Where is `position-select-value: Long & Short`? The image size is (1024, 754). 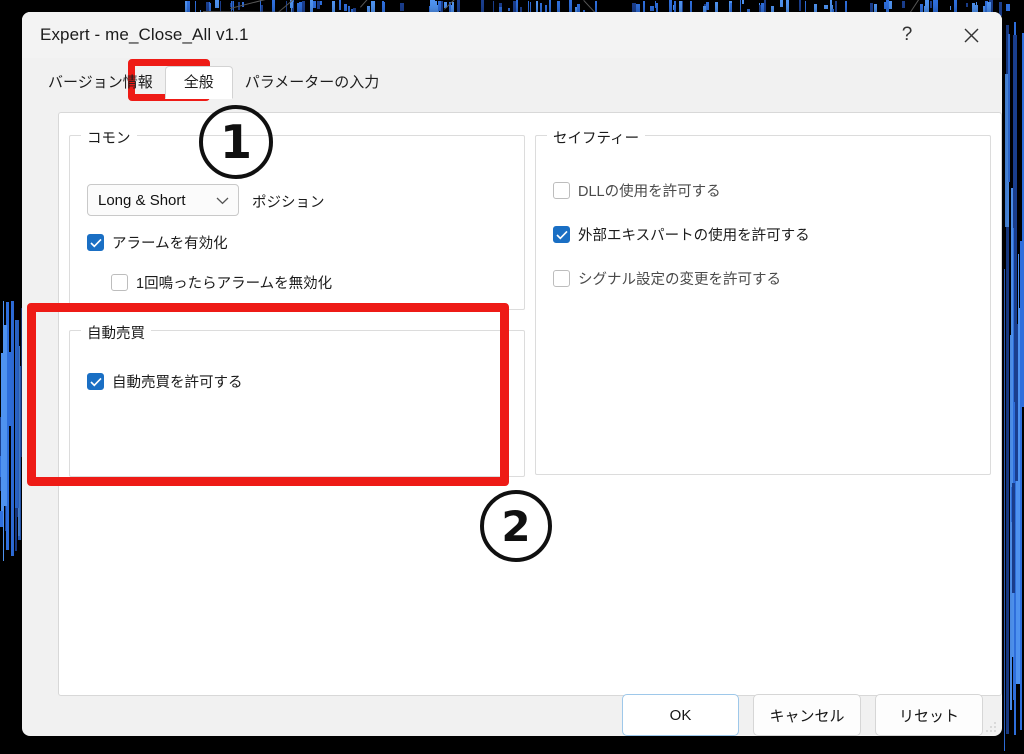 position-select-value: Long & Short is located at coordinates (142, 200).